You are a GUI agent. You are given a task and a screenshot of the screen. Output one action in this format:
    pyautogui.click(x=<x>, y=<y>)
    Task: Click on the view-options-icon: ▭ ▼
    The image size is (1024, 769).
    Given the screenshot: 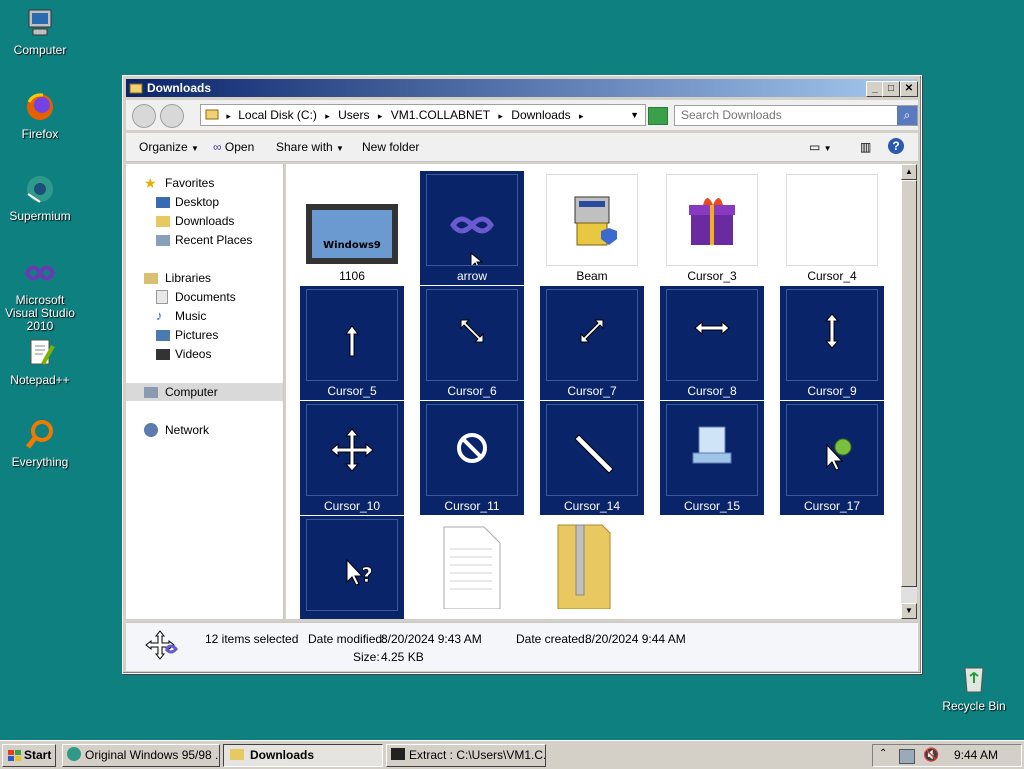 What is the action you would take?
    pyautogui.click(x=820, y=147)
    